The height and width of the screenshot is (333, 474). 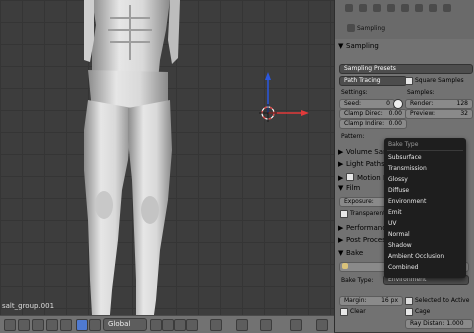 I want to click on particles-tab-icon, so click(x=447, y=8).